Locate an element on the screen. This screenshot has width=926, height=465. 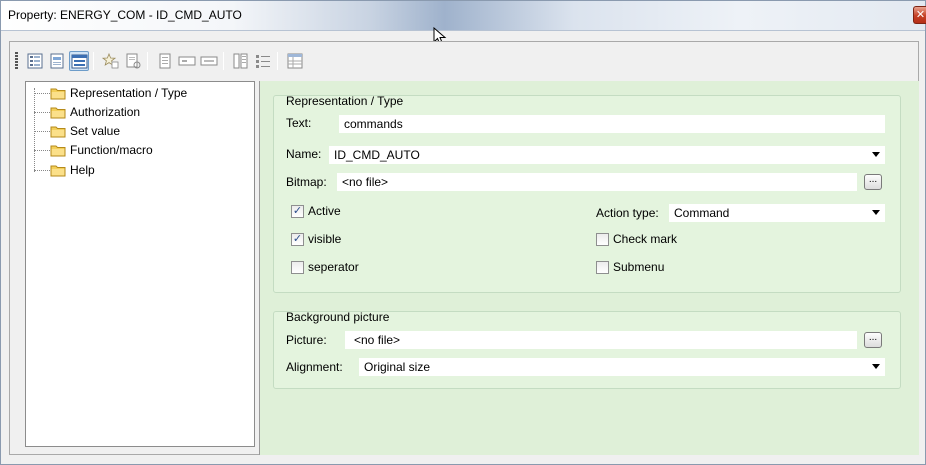
separator-label: seperator is located at coordinates (333, 267).